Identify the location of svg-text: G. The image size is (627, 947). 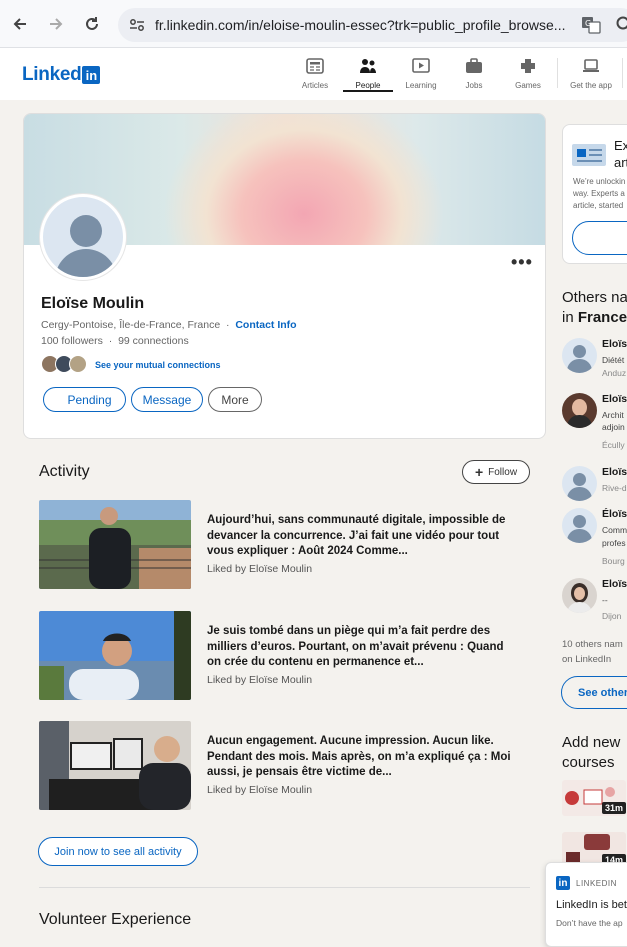
(588, 23).